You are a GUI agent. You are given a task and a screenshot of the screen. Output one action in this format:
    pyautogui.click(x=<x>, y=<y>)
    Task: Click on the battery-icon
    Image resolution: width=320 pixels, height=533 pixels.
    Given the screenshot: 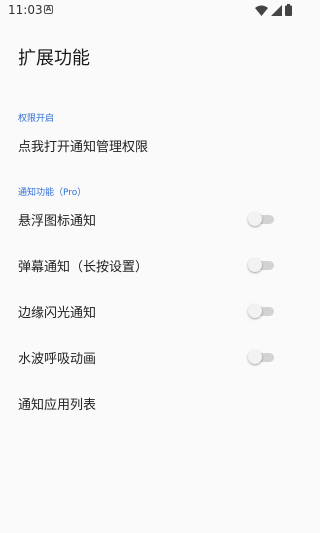 What is the action you would take?
    pyautogui.click(x=288, y=10)
    